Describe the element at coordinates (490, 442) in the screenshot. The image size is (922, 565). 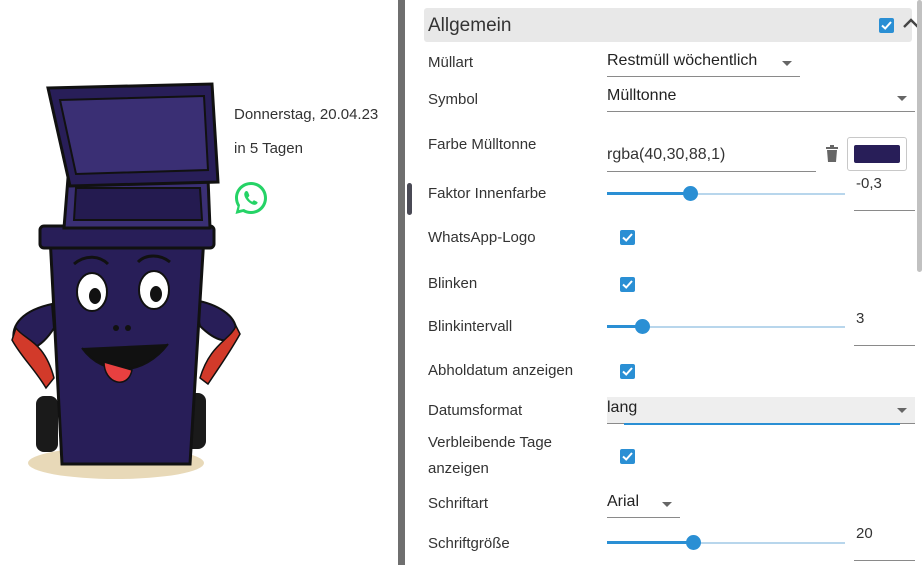
I see `label-verbleibende-line1: Verbleibende Tage` at that location.